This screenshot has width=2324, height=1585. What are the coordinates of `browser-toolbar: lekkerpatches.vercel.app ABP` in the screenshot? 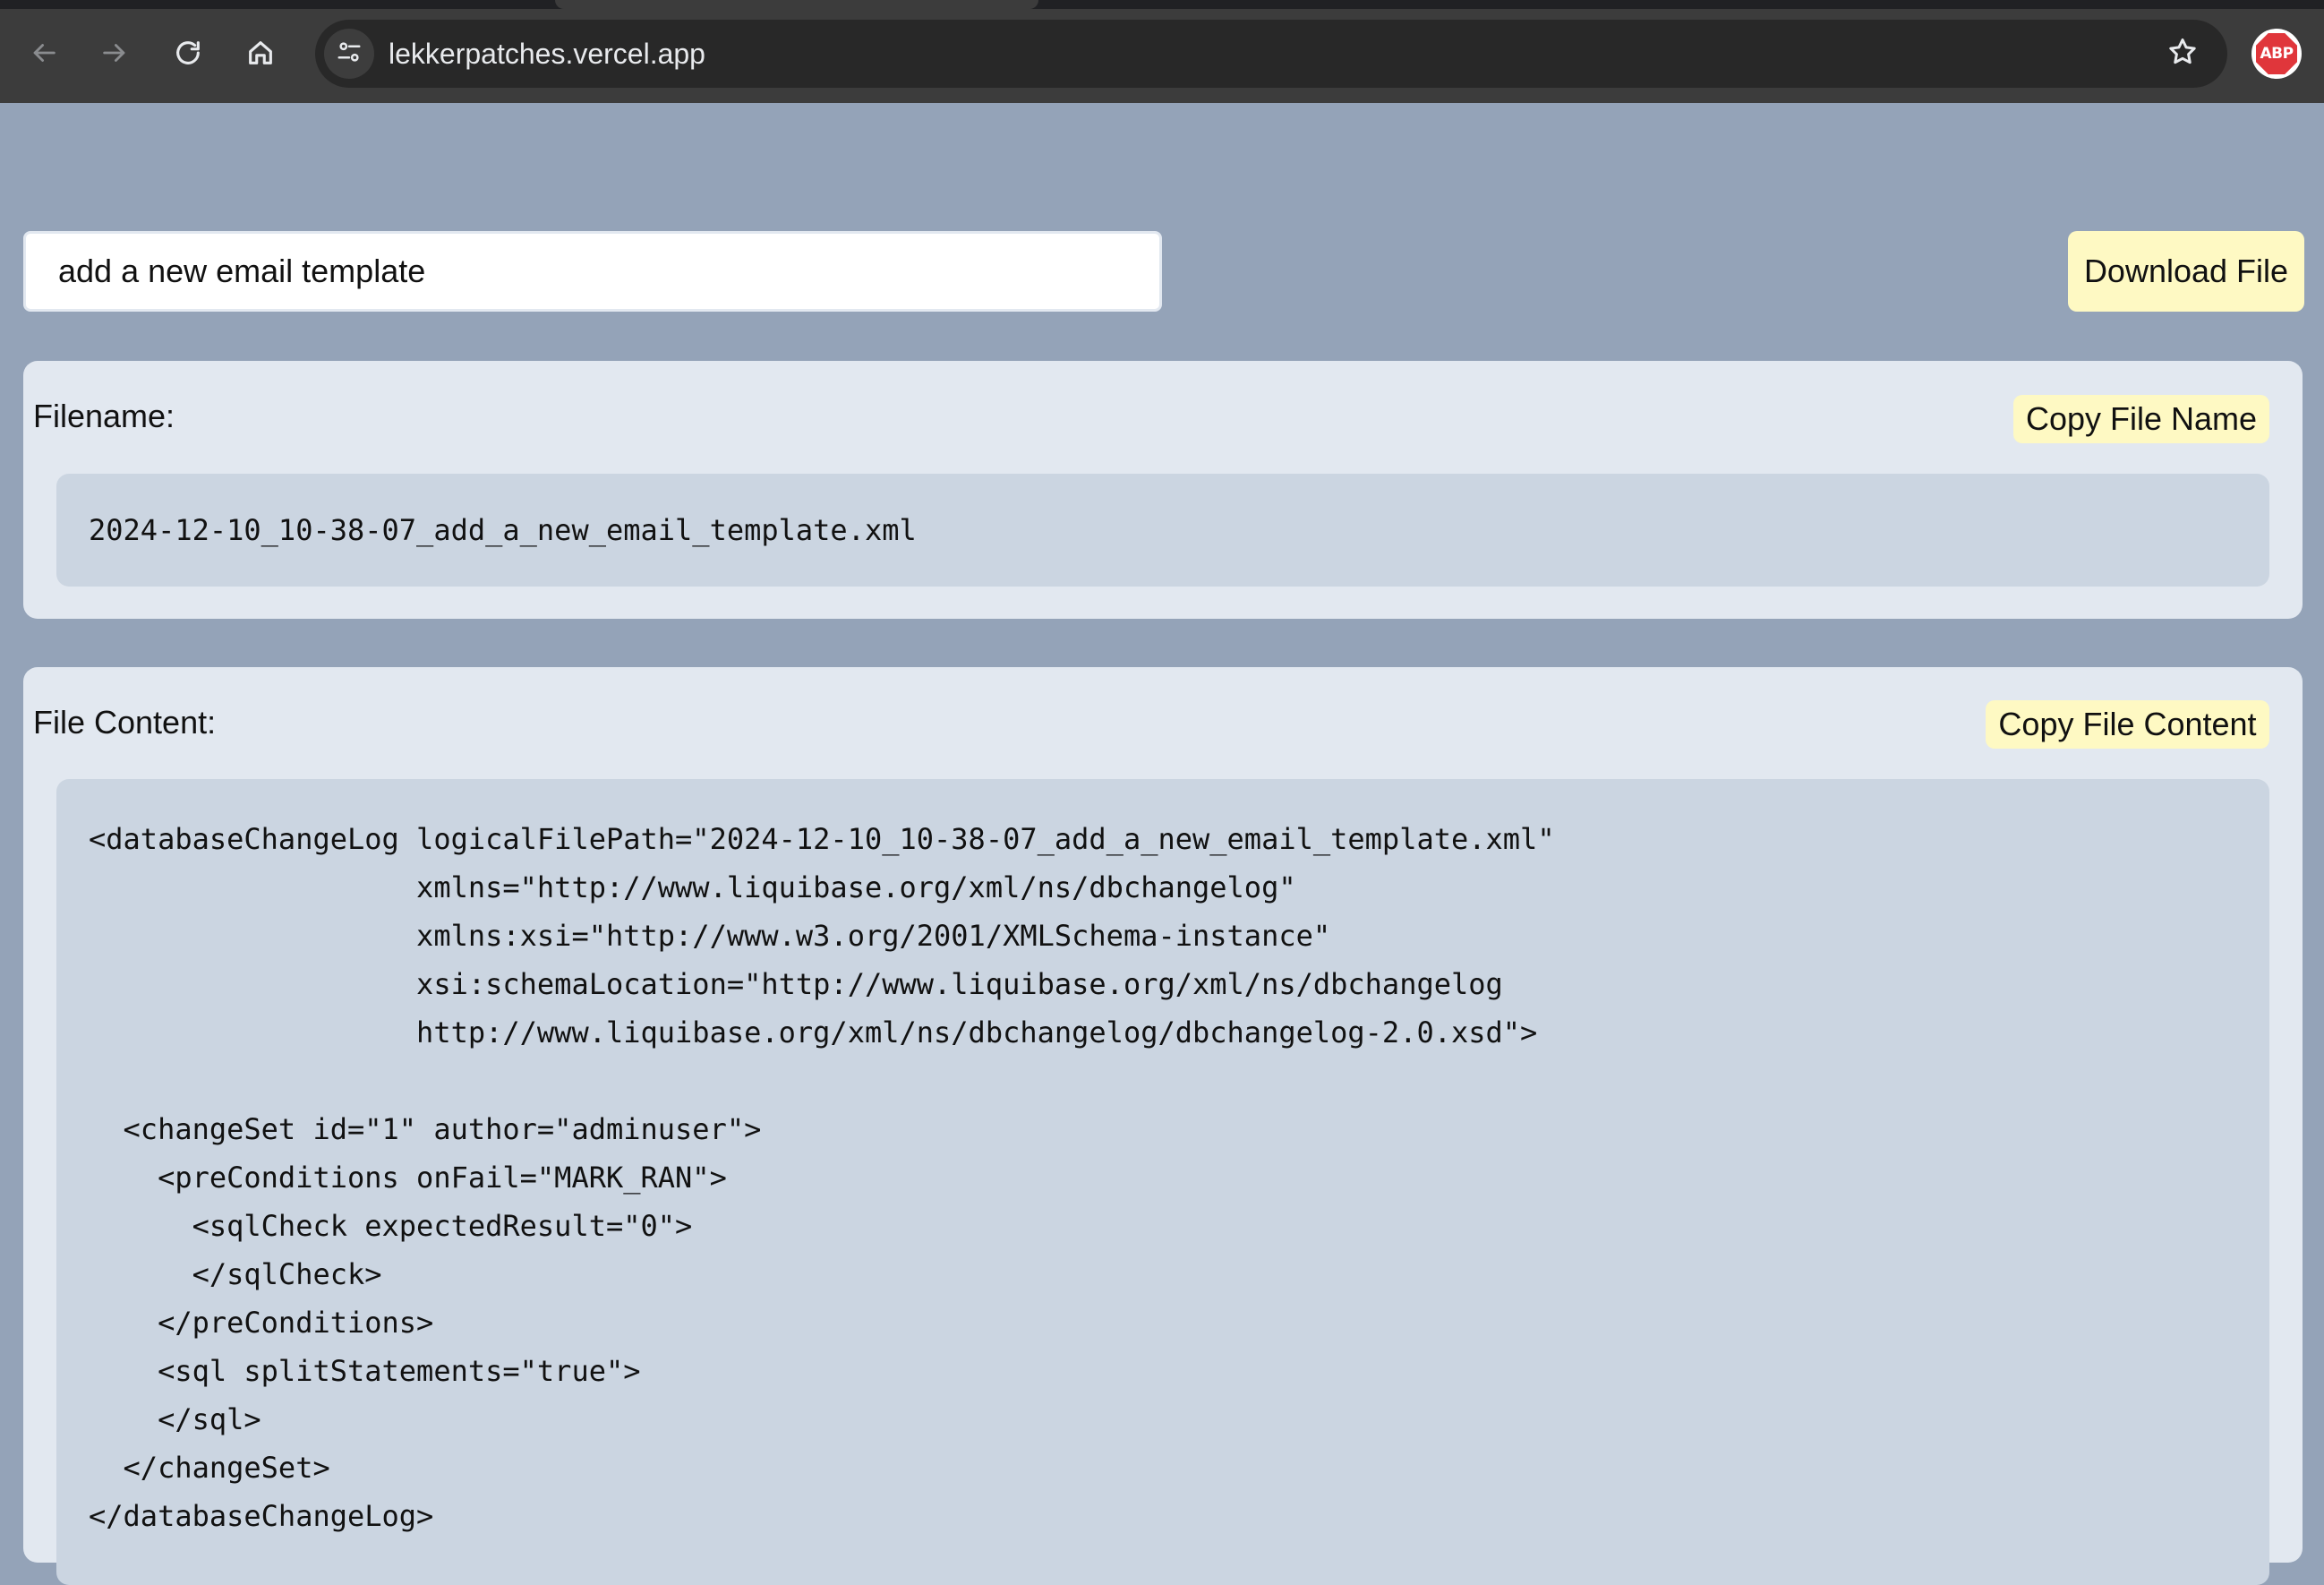 It's located at (1162, 51).